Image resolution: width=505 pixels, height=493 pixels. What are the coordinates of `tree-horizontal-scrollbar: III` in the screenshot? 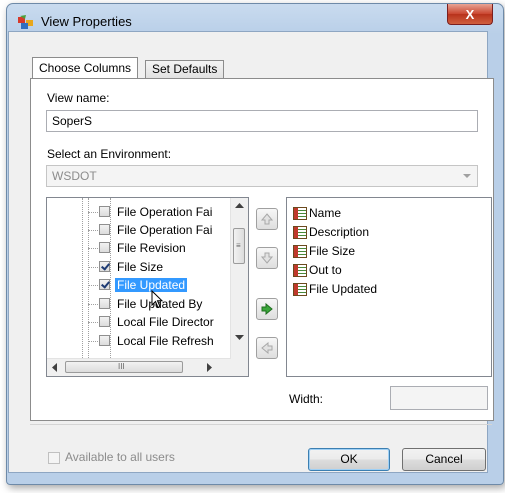 It's located at (139, 367).